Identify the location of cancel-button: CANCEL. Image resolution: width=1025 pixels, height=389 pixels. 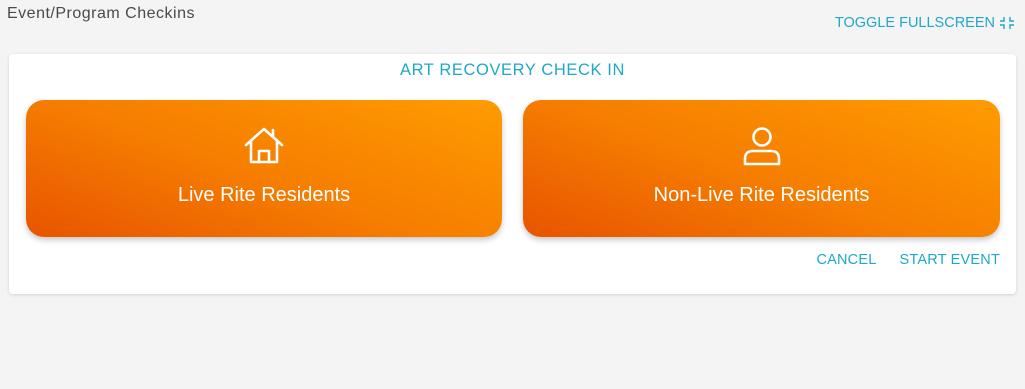
(846, 260).